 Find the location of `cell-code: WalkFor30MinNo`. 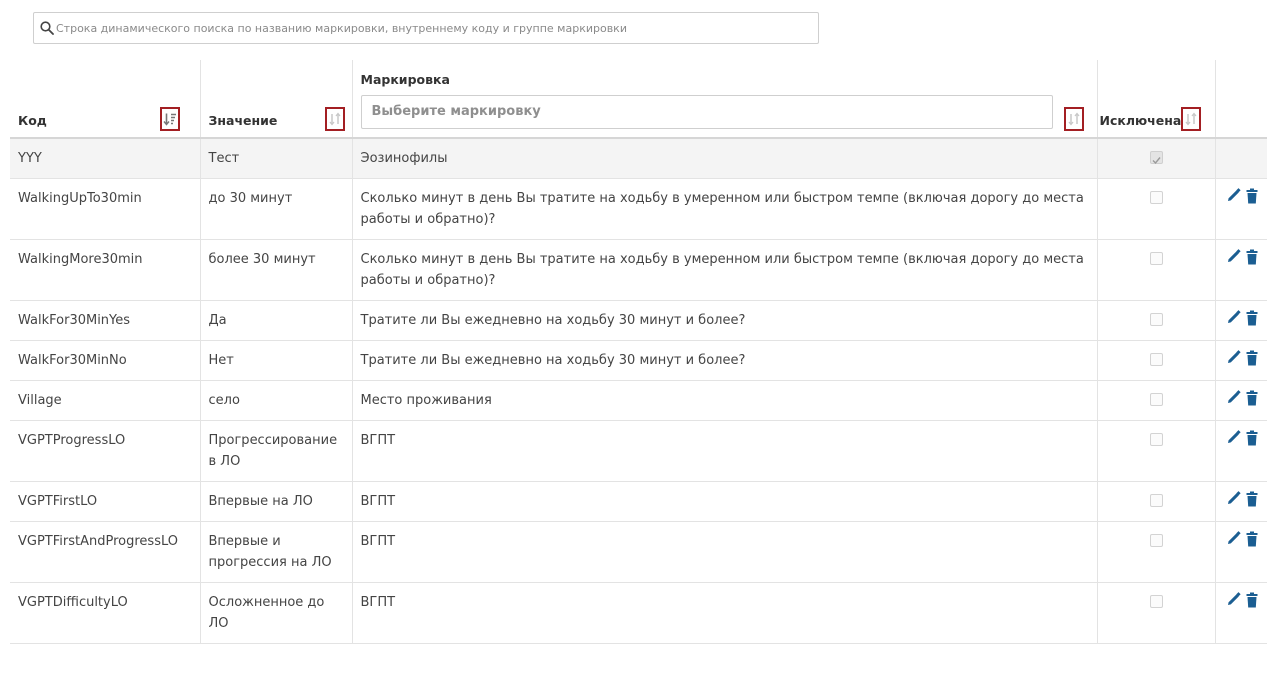

cell-code: WalkFor30MinNo is located at coordinates (105, 360).